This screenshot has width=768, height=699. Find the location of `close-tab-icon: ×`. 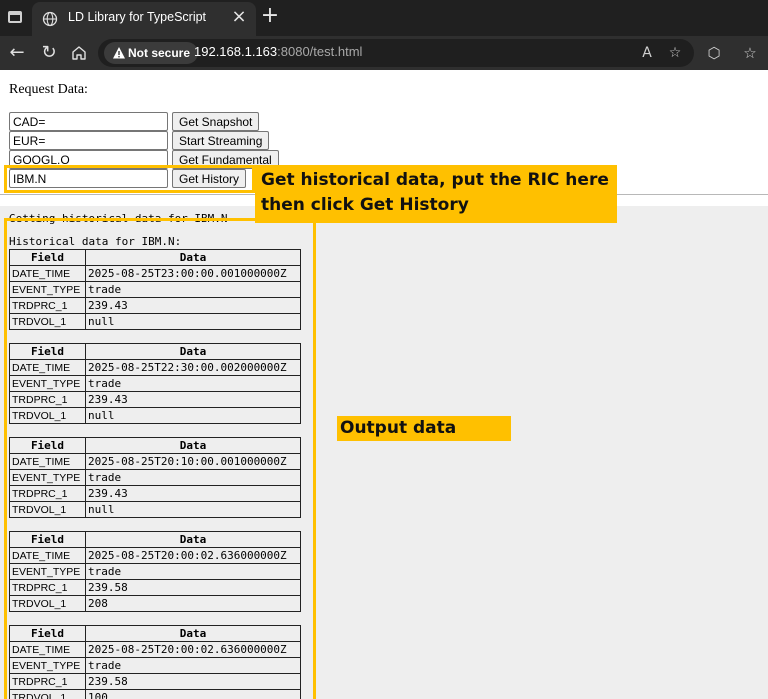

close-tab-icon: × is located at coordinates (239, 17).